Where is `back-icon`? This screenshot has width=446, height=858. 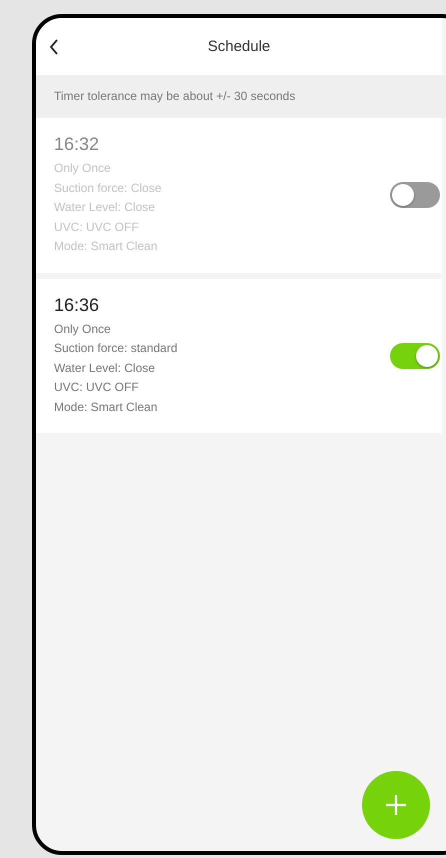 back-icon is located at coordinates (54, 46).